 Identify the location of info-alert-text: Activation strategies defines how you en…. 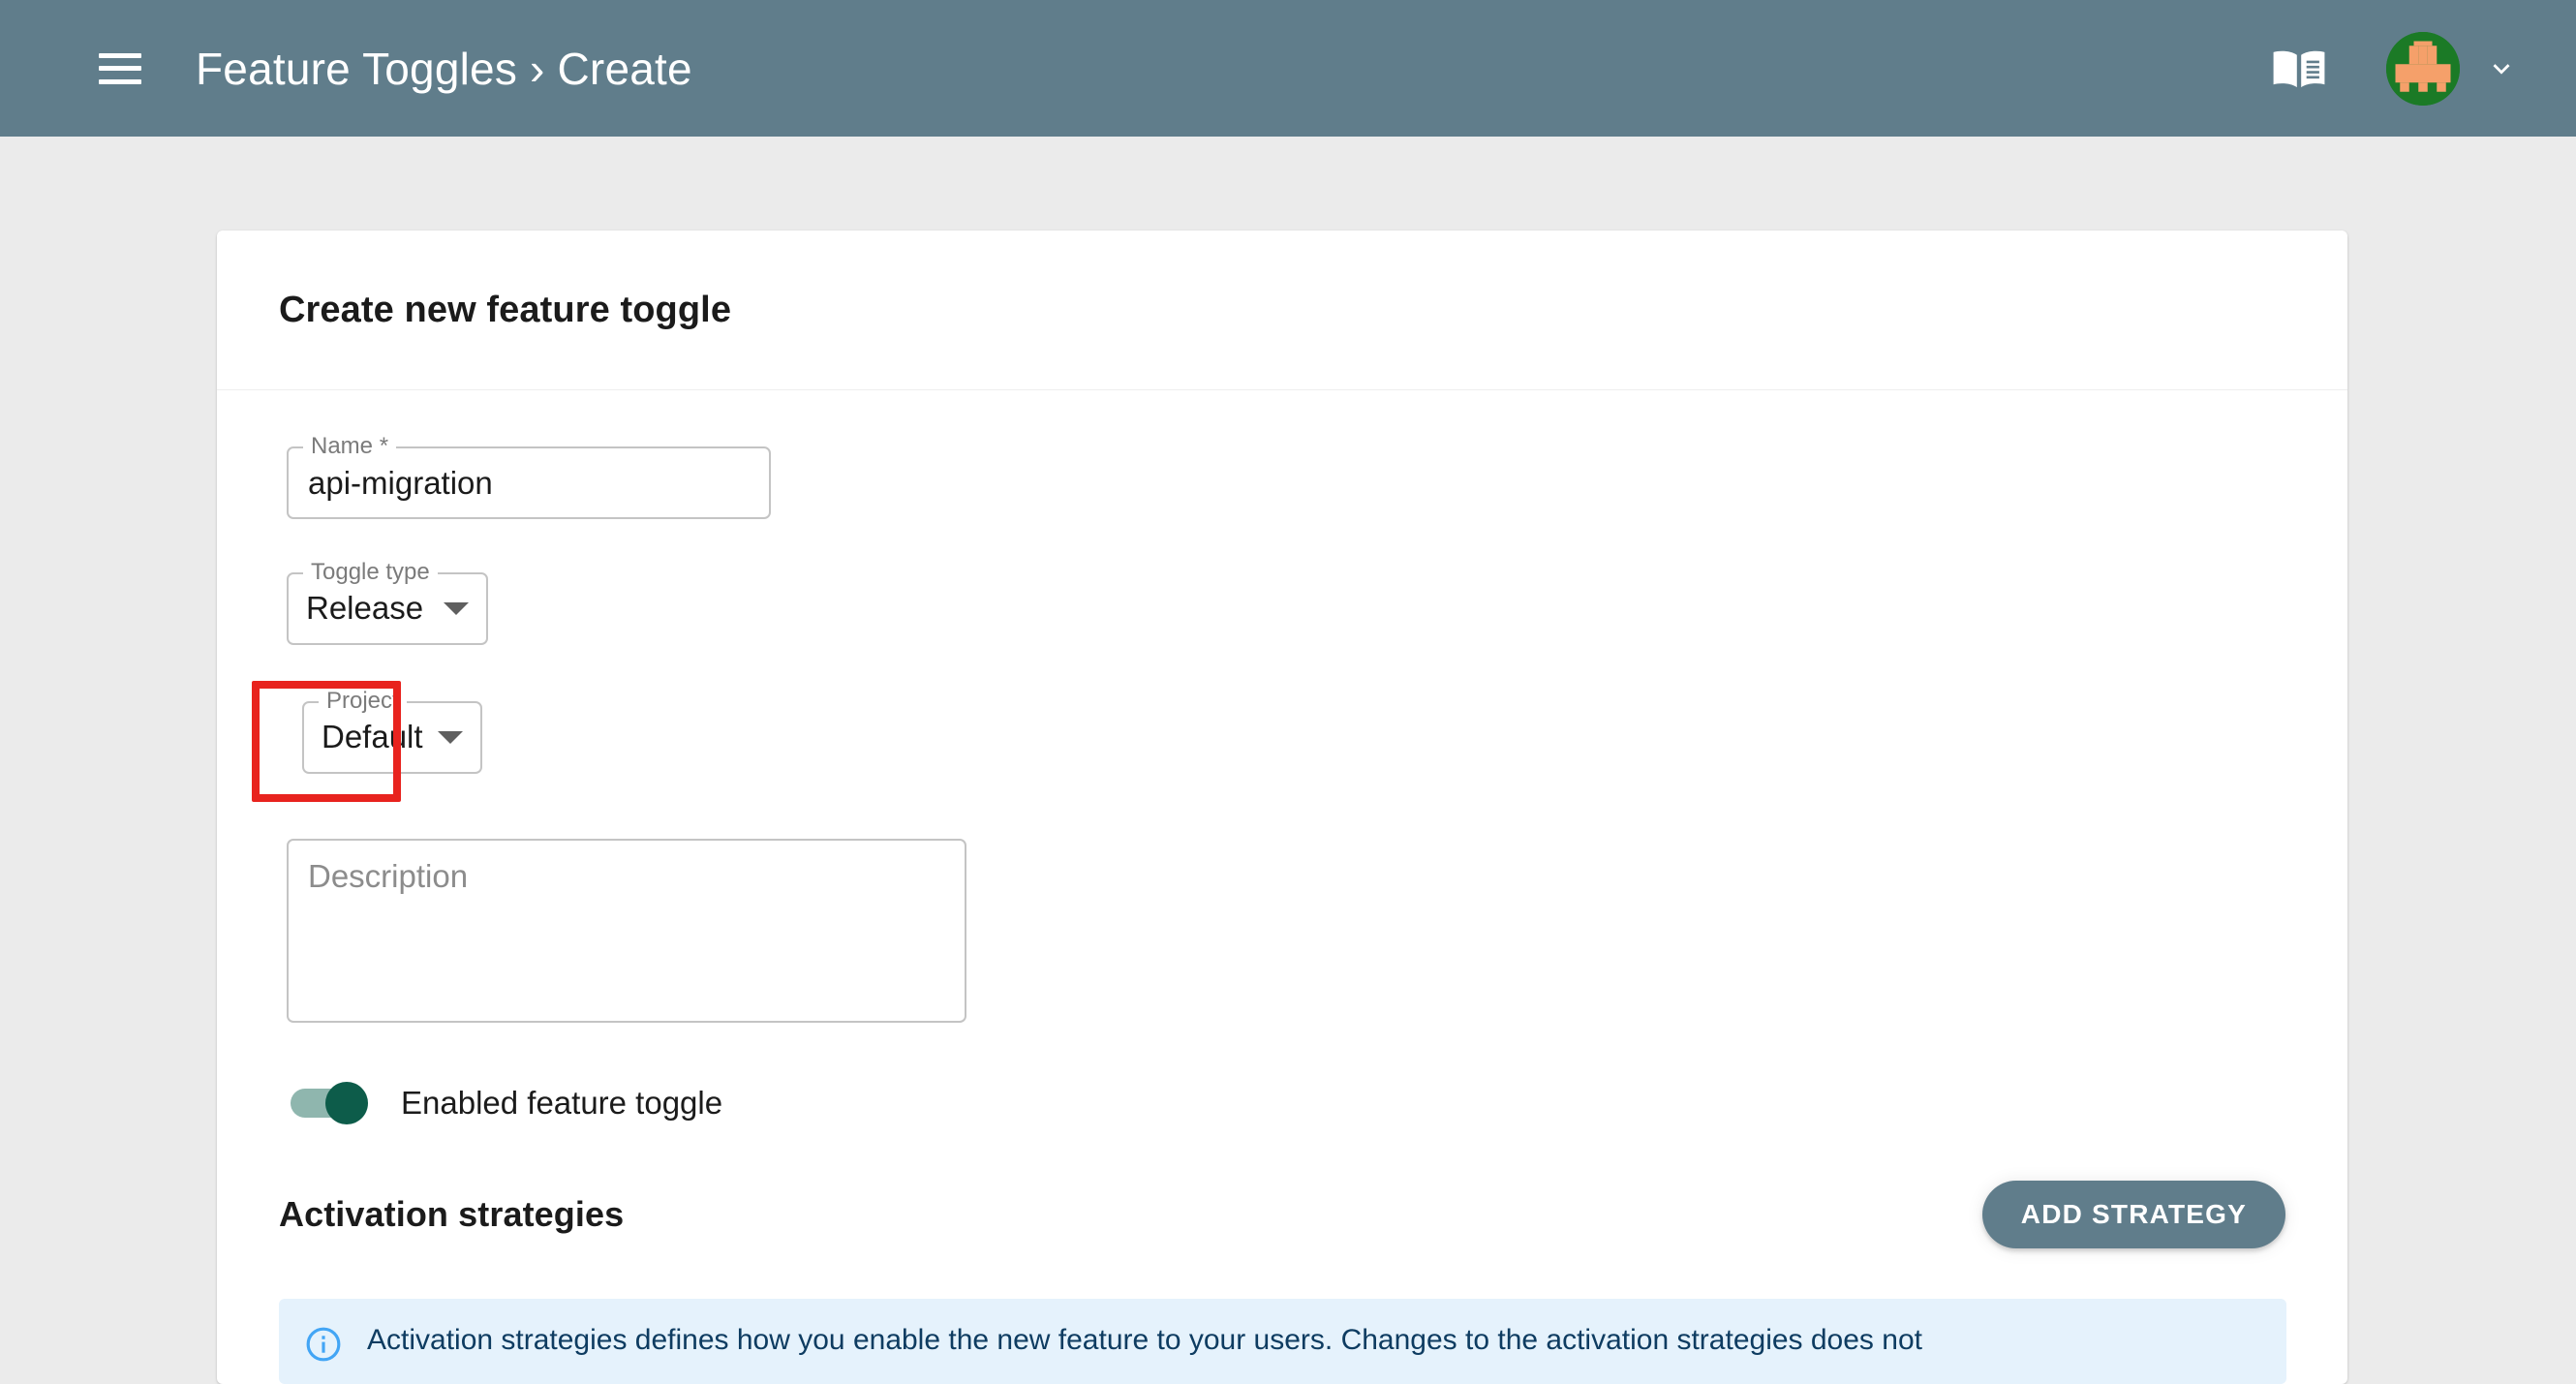
(1144, 1340).